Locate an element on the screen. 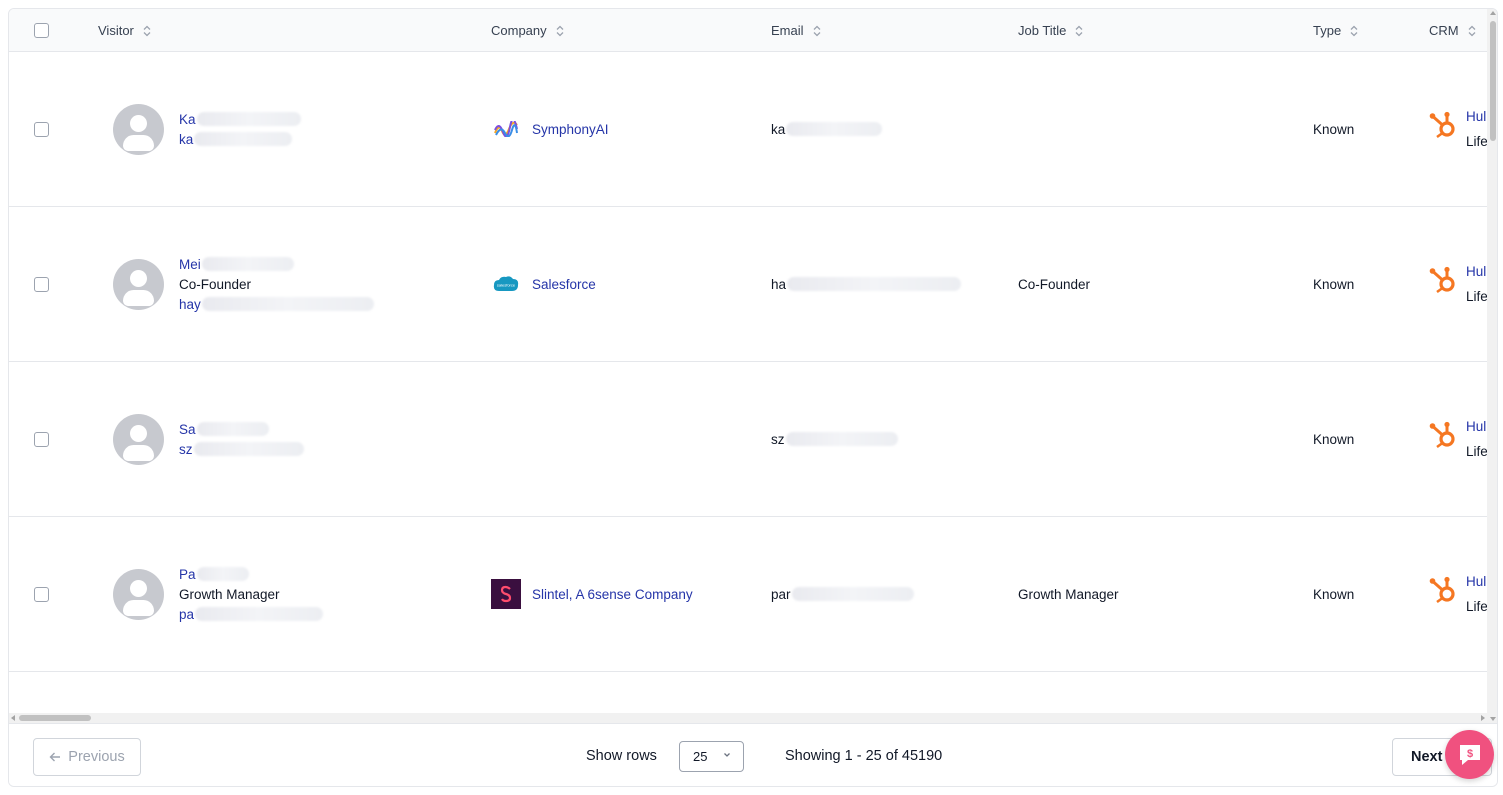 The width and height of the screenshot is (1503, 795). arrow-left-icon is located at coordinates (55, 757).